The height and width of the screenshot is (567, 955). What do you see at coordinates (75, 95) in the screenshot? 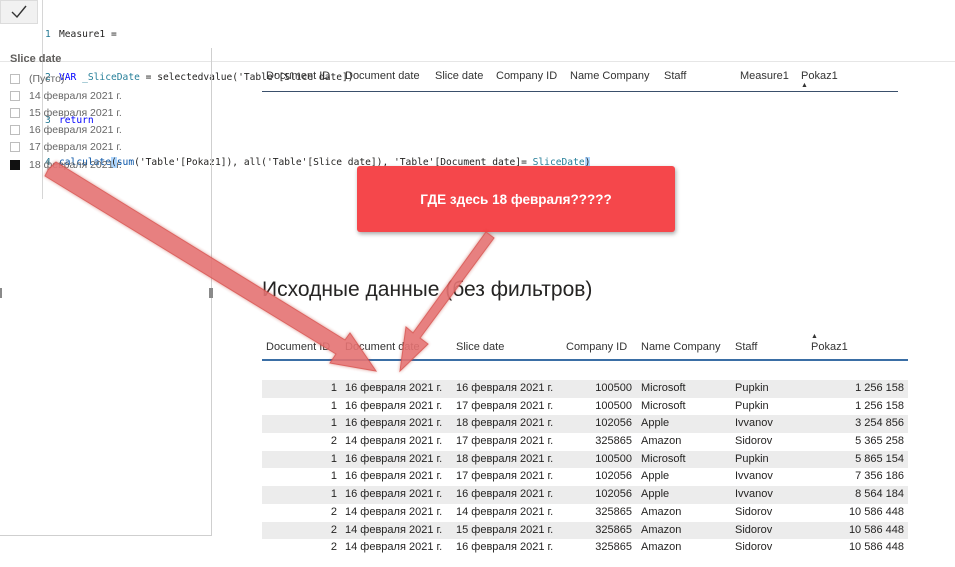
I see `slicer-item-label: 14 февраля 2021 г.` at bounding box center [75, 95].